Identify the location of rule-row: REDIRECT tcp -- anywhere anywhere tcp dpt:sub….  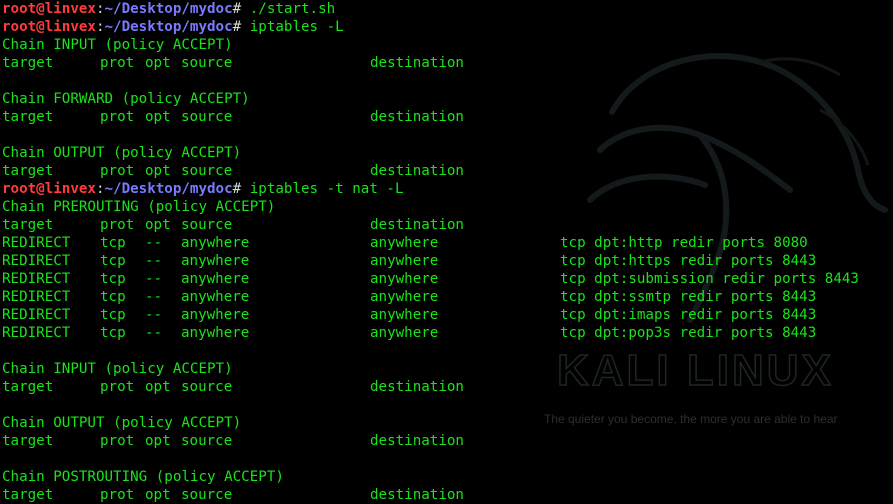
(447, 279).